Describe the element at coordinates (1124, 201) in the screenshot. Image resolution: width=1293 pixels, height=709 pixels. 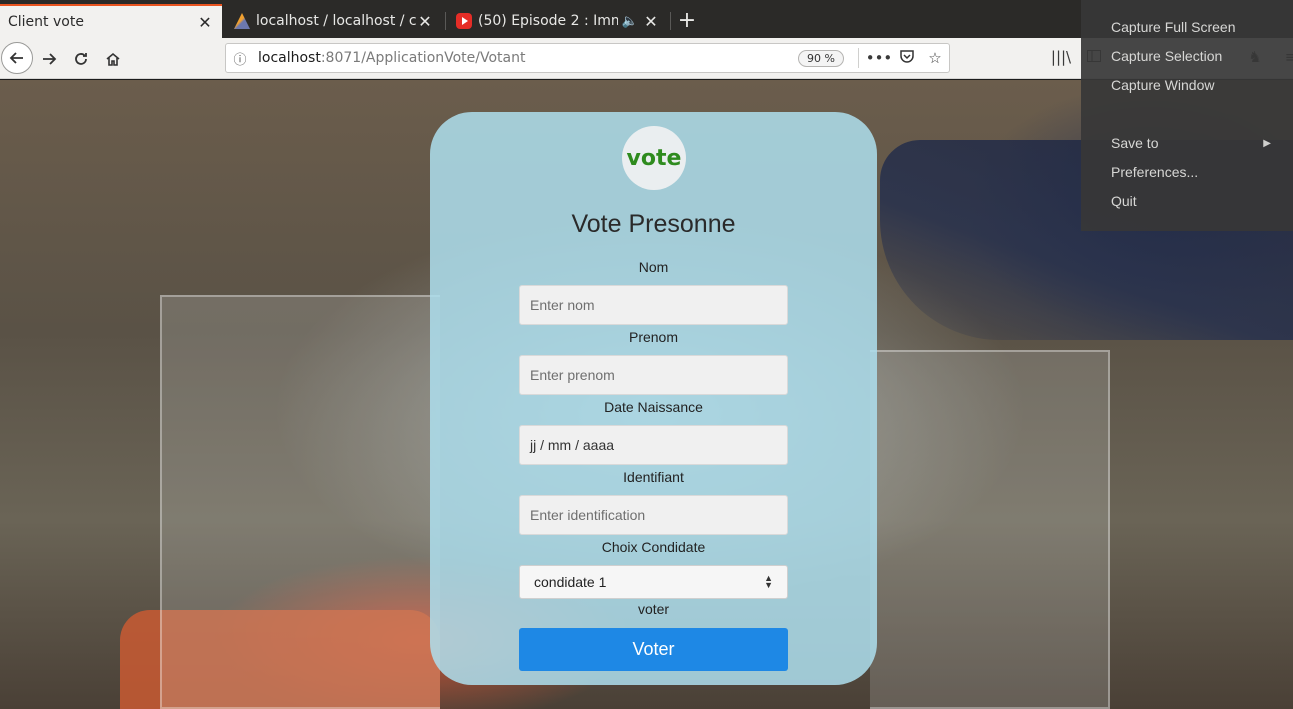
I see `menu-item-quit: Quit` at that location.